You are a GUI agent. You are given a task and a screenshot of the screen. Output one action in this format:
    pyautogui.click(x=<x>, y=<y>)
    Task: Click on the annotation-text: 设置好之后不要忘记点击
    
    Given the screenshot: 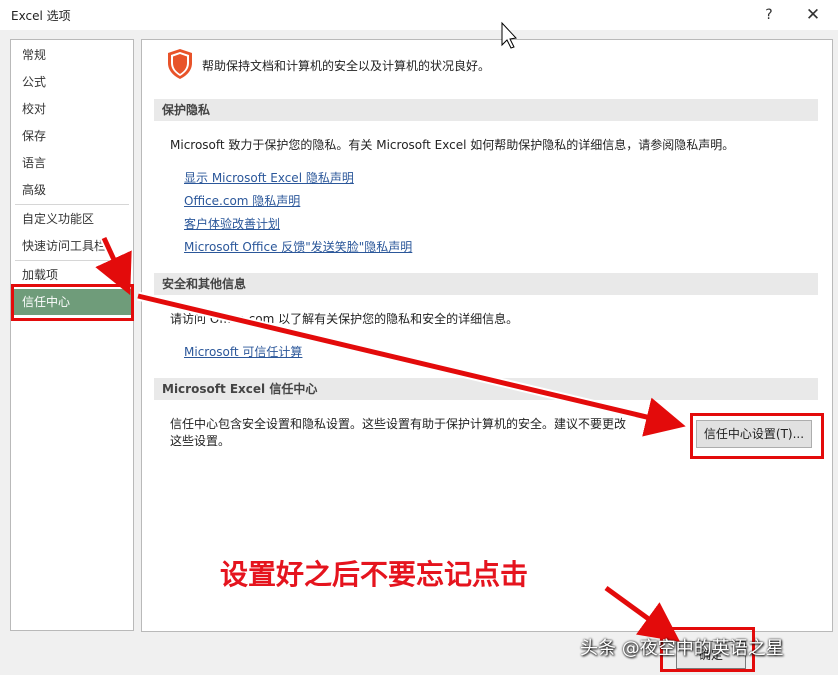 What is the action you would take?
    pyautogui.click(x=374, y=574)
    